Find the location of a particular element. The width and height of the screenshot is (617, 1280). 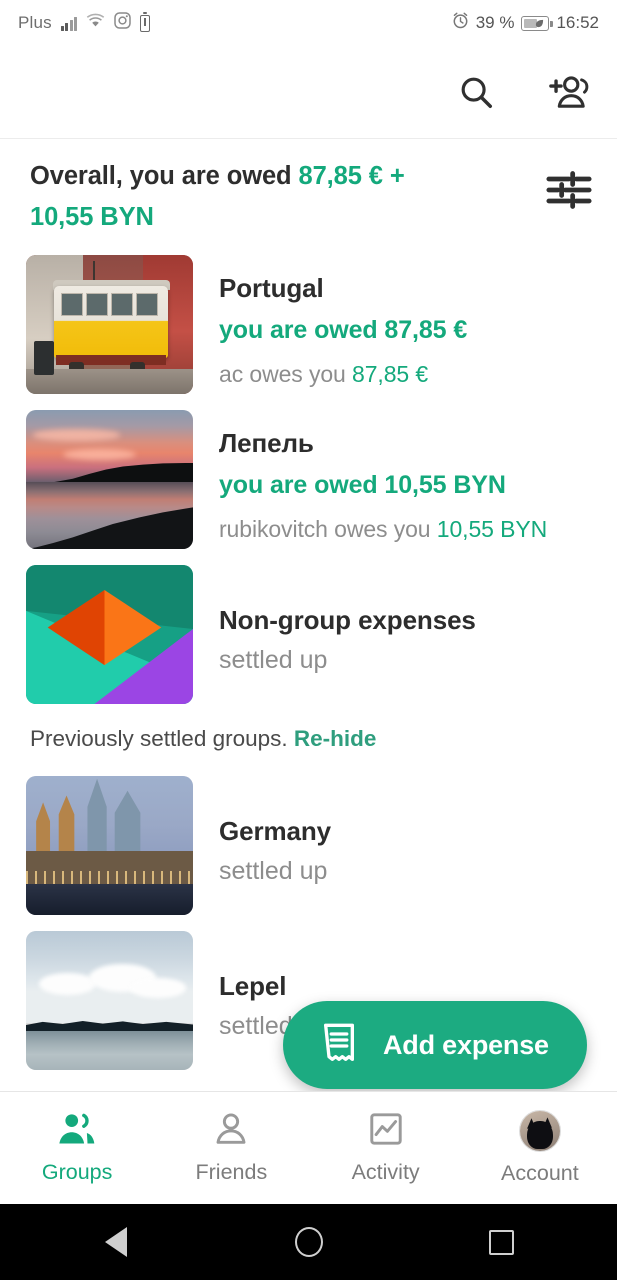

group-row-germany: Germany settled up is located at coordinates (308, 845).